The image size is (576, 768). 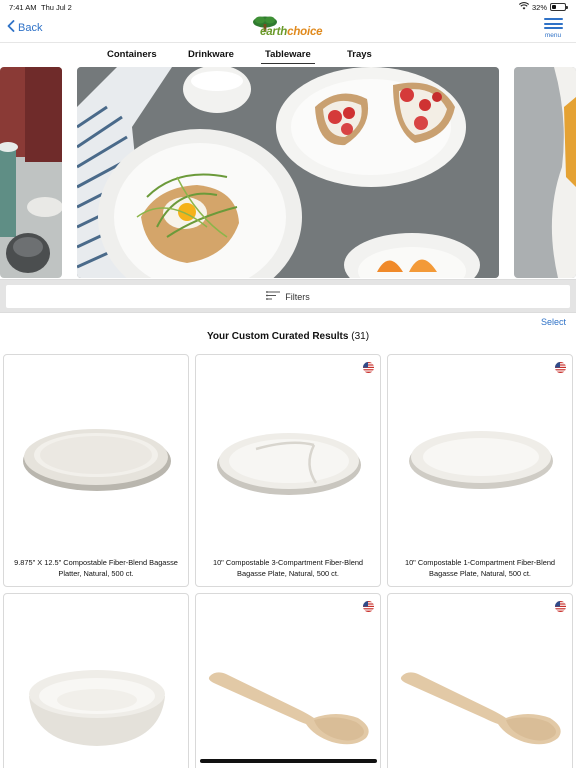 I want to click on navigation-bar: Back earthchoice menu, so click(x=288, y=28).